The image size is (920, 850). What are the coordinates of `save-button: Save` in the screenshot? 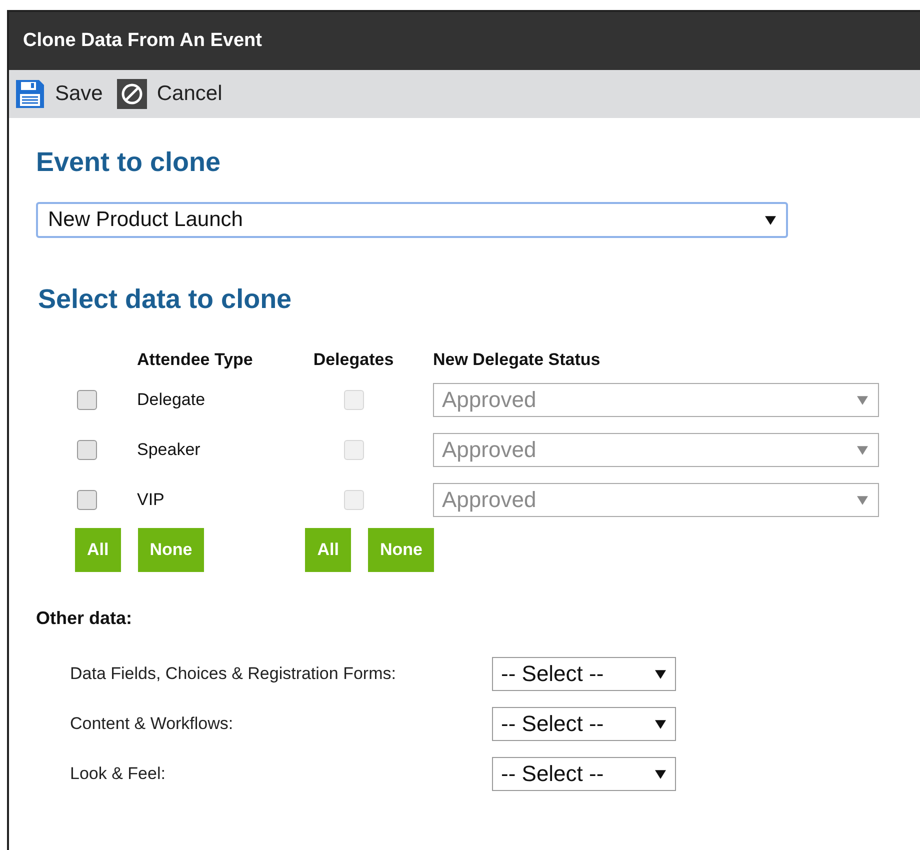 It's located at (59, 94).